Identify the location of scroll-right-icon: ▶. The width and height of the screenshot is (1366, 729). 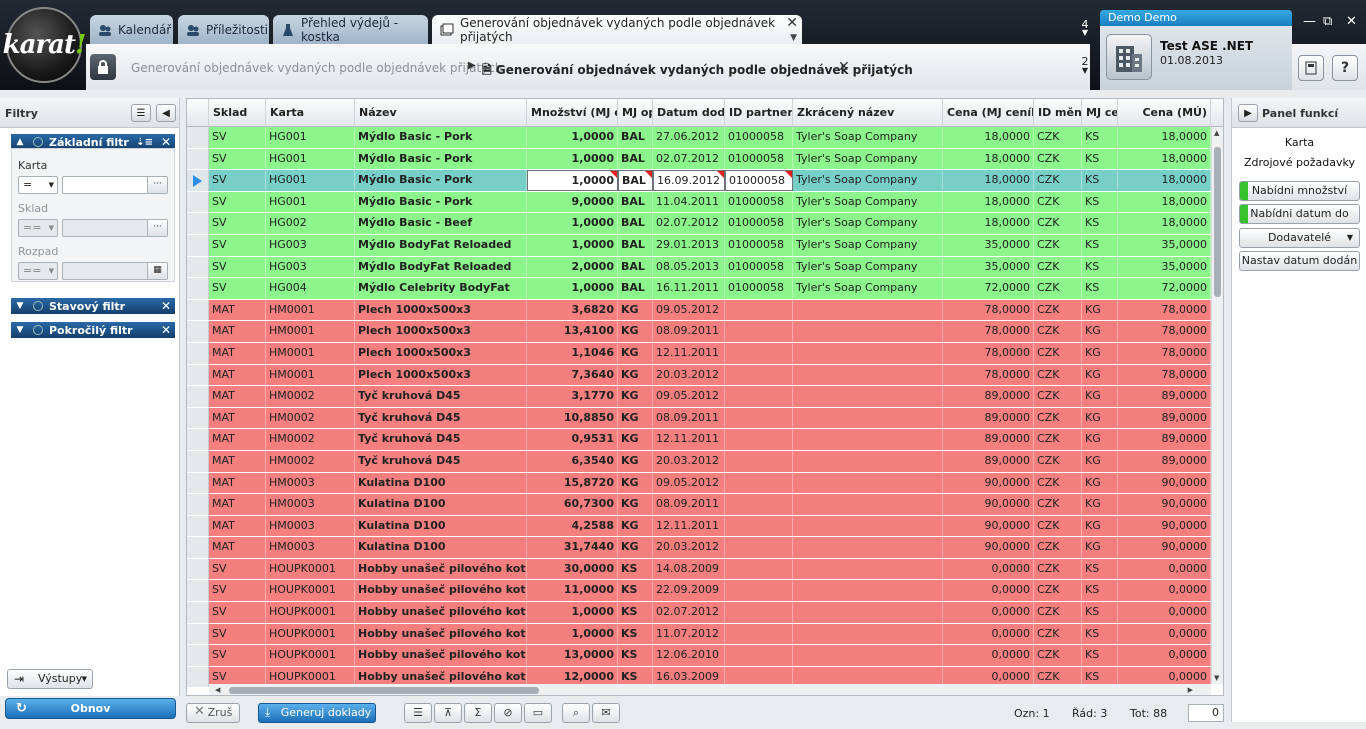
(1190, 690).